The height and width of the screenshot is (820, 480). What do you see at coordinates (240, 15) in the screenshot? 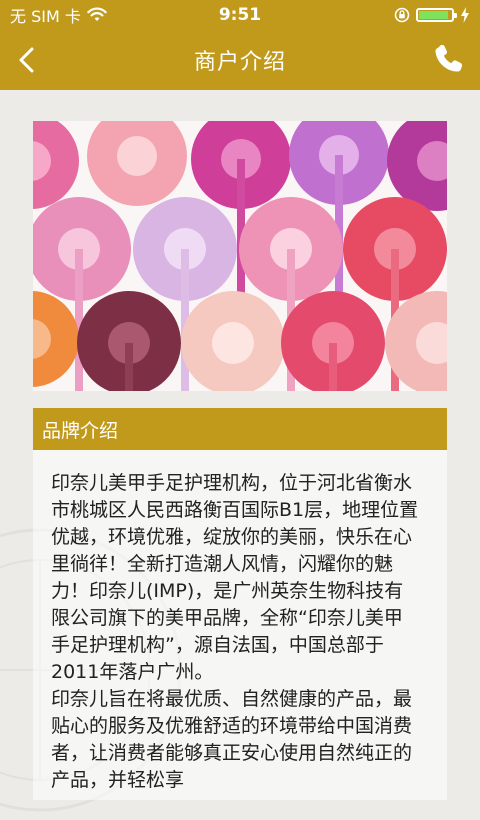
I see `status-bar: 无 SIM 卡 9:51` at bounding box center [240, 15].